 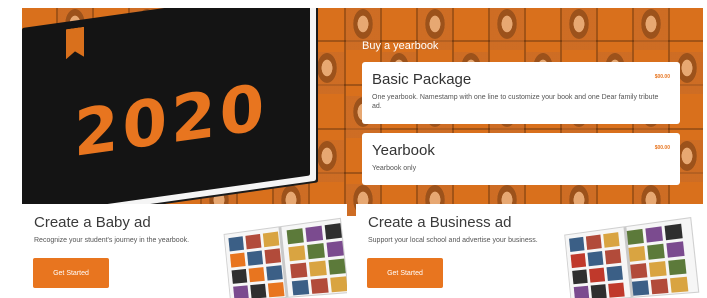 What do you see at coordinates (405, 273) in the screenshot?
I see `business-ad-get-started-button: Get Started` at bounding box center [405, 273].